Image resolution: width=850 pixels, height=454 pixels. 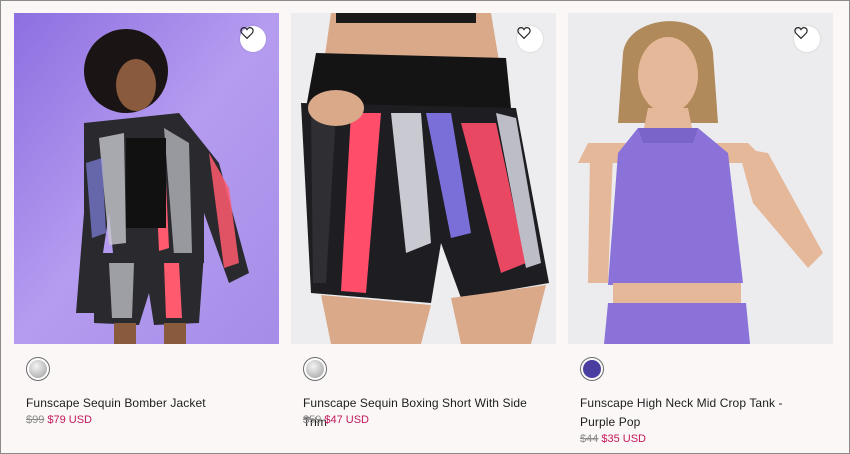 I want to click on original-price: $99, so click(x=35, y=420).